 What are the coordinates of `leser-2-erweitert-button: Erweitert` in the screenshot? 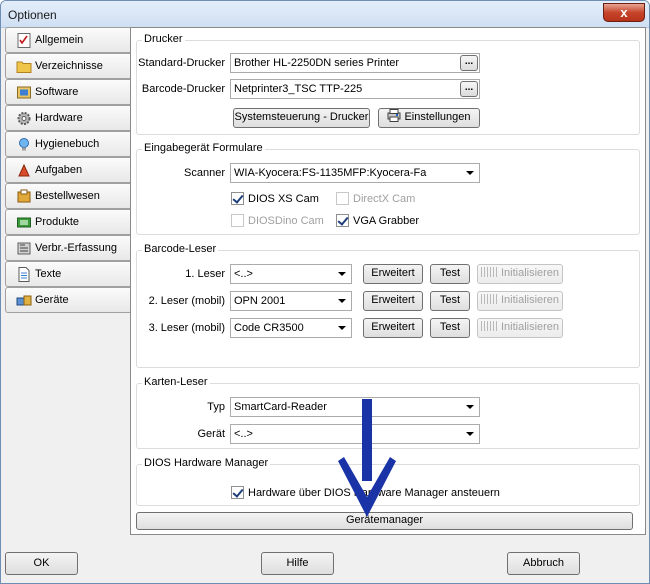 It's located at (393, 301).